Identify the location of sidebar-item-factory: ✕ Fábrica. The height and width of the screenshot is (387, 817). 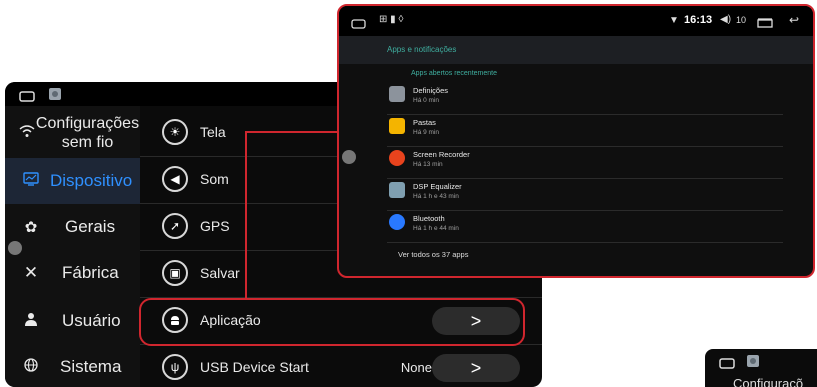
(72, 273).